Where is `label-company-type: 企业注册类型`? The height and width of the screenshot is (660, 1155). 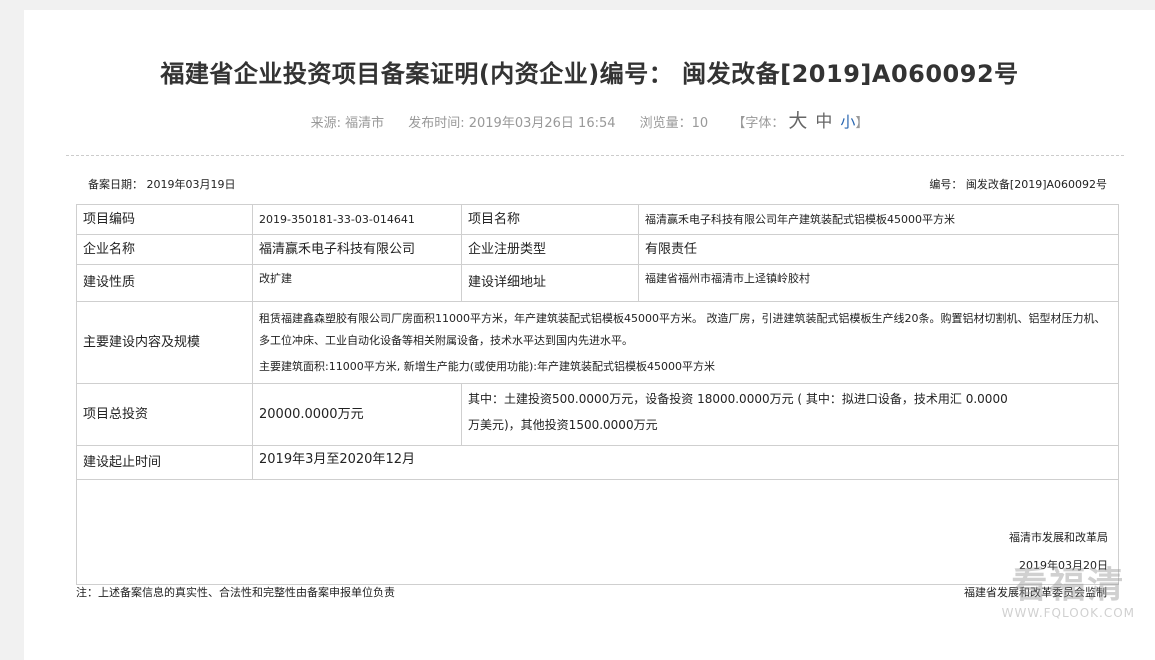
label-company-type: 企业注册类型 is located at coordinates (550, 249).